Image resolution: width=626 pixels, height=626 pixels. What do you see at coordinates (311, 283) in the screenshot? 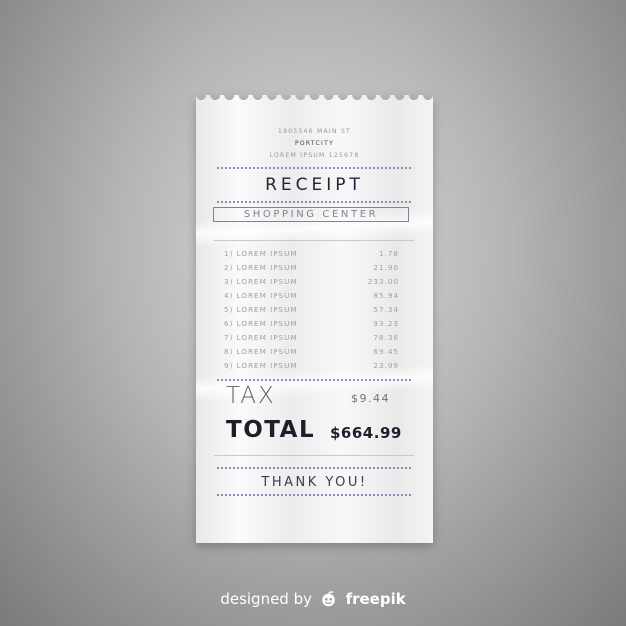
I see `receipt-item-row: 3) LOREM IPSUM 233.00` at bounding box center [311, 283].